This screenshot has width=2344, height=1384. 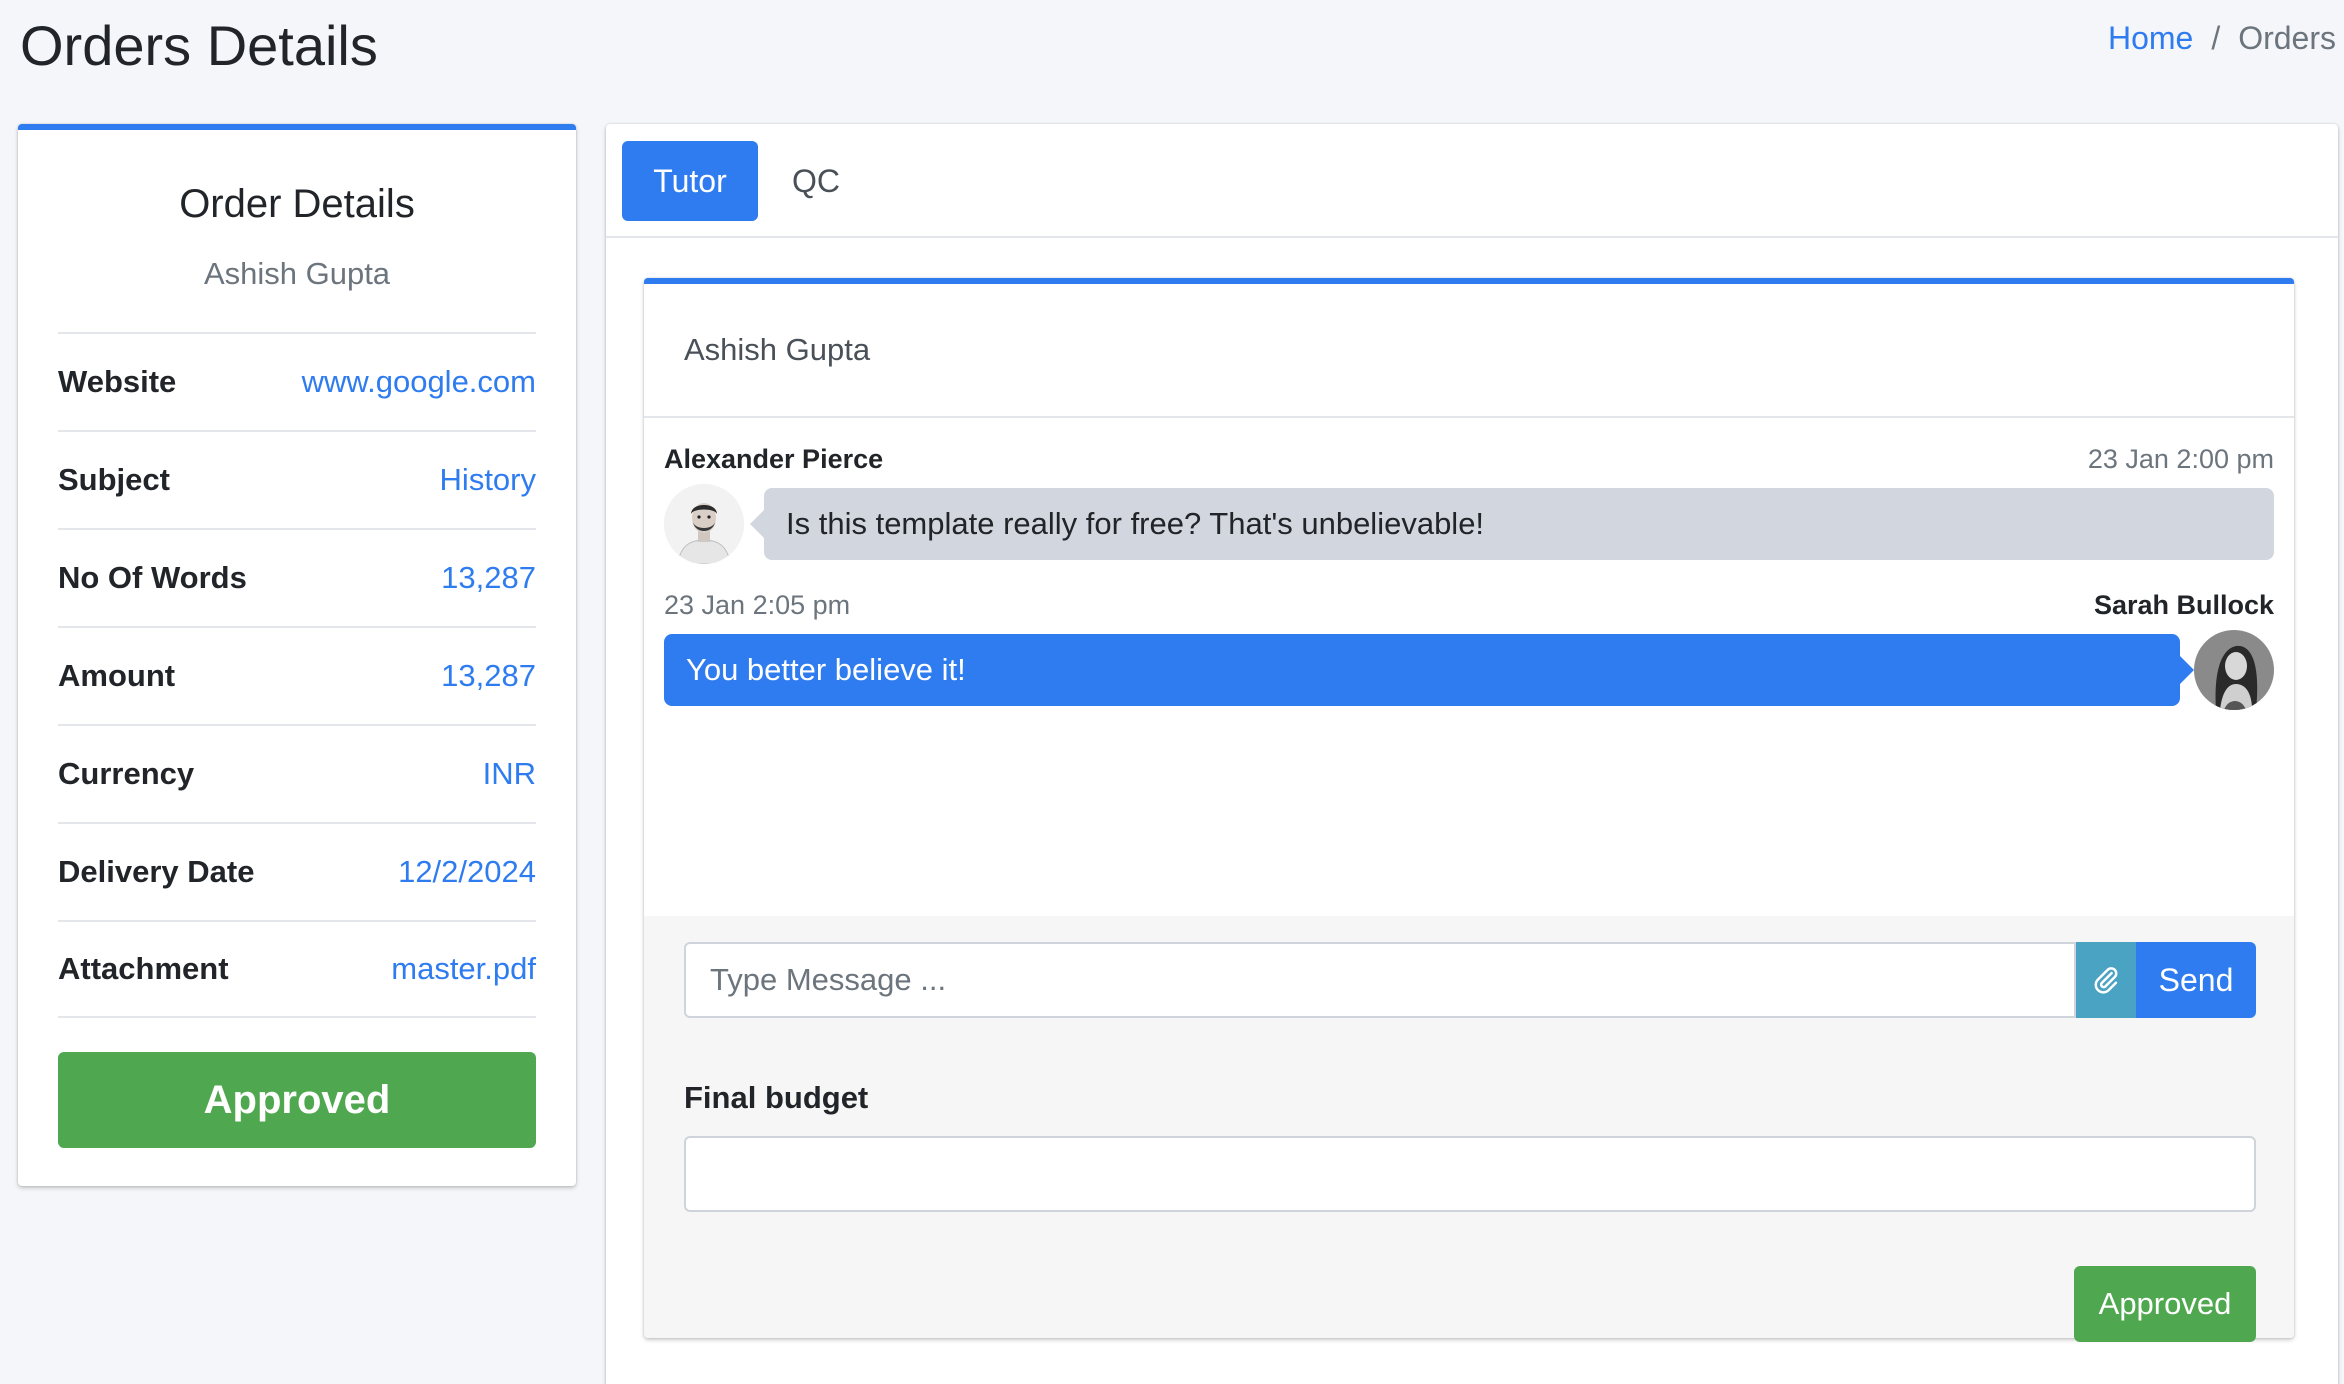 I want to click on detail-value: 12/2/2024, so click(x=467, y=871).